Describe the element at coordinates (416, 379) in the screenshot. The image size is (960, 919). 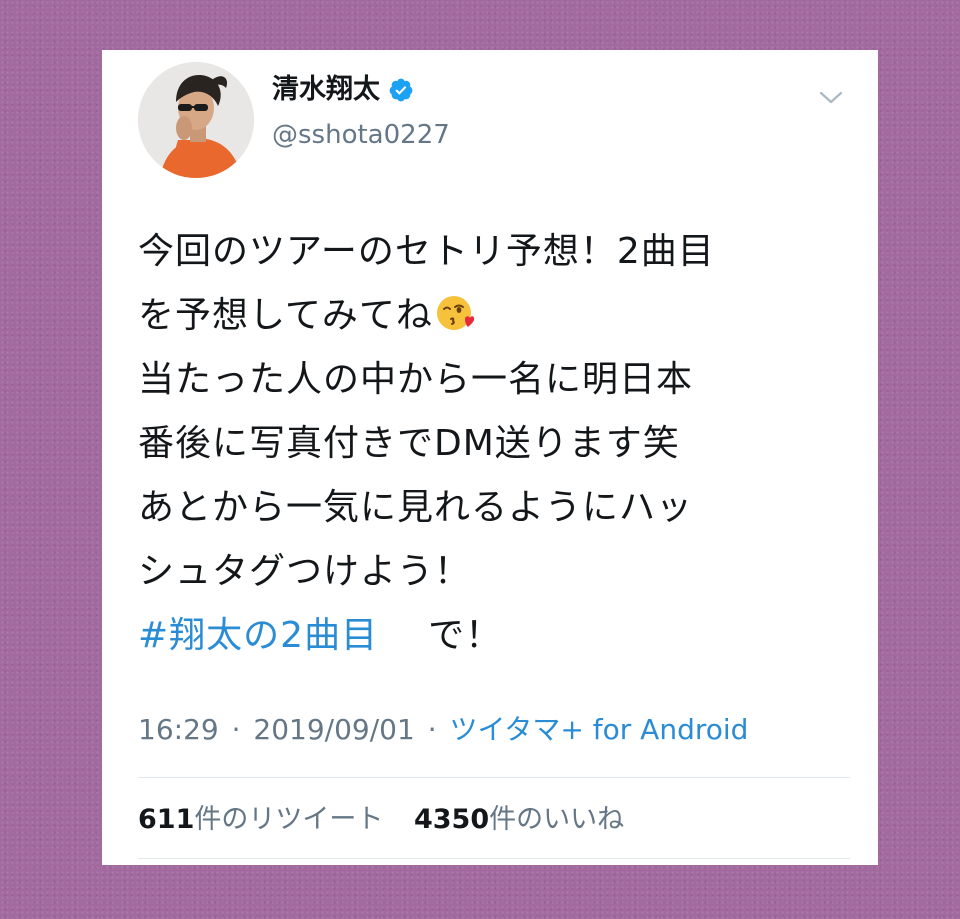
I see `tweet-line: 当たった人の中から一名に明日本` at that location.